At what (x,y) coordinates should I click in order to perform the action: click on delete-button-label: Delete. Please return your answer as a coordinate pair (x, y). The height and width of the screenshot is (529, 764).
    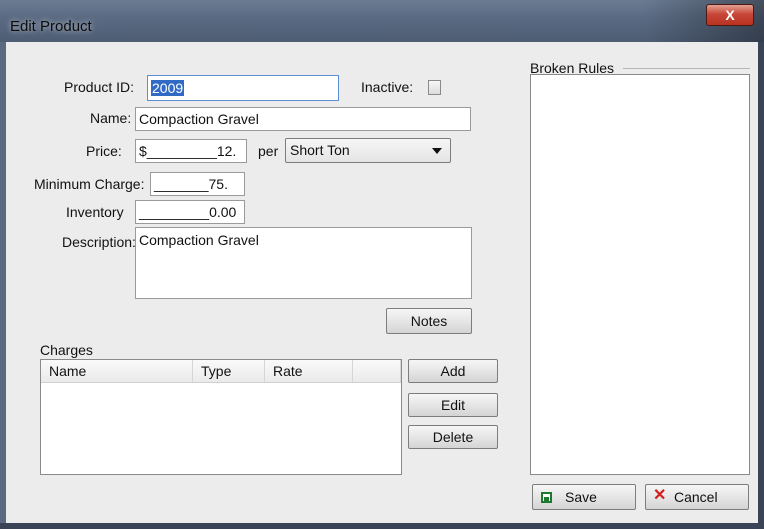
    Looking at the image, I should click on (453, 437).